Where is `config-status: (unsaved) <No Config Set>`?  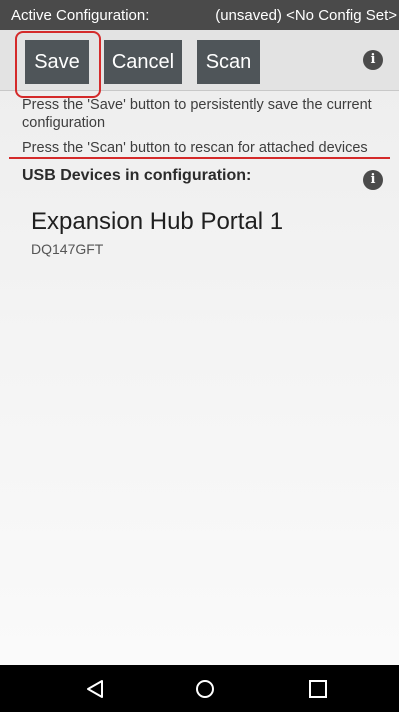 config-status: (unsaved) <No Config Set> is located at coordinates (306, 15).